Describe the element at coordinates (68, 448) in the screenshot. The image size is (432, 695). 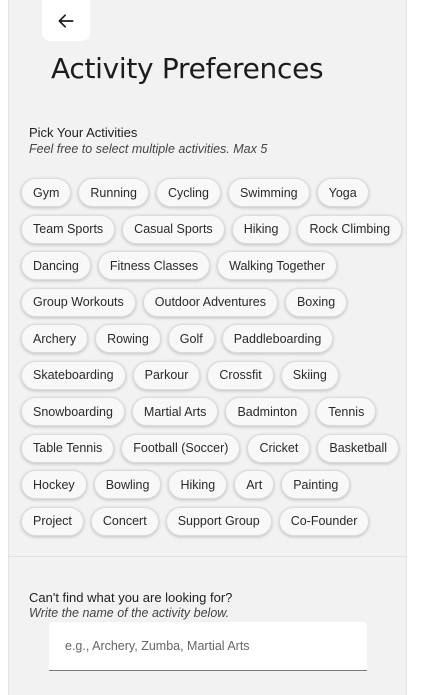
I see `activity-chip: Table Tennis` at that location.